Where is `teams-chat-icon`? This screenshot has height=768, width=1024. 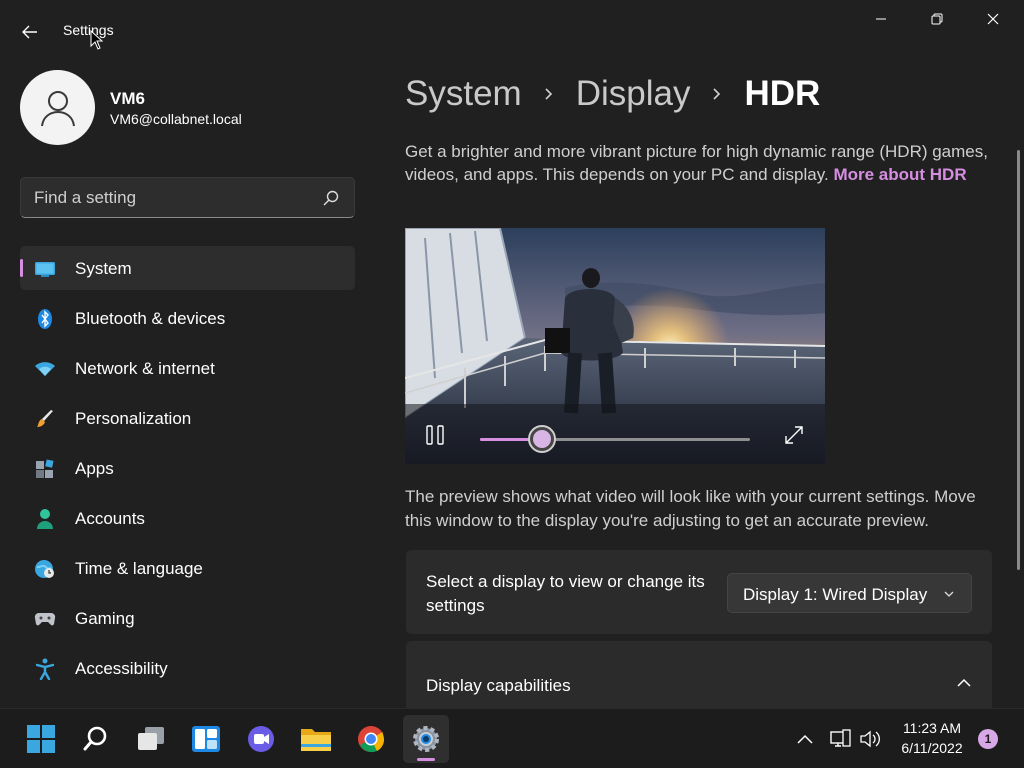
teams-chat-icon is located at coordinates (261, 739).